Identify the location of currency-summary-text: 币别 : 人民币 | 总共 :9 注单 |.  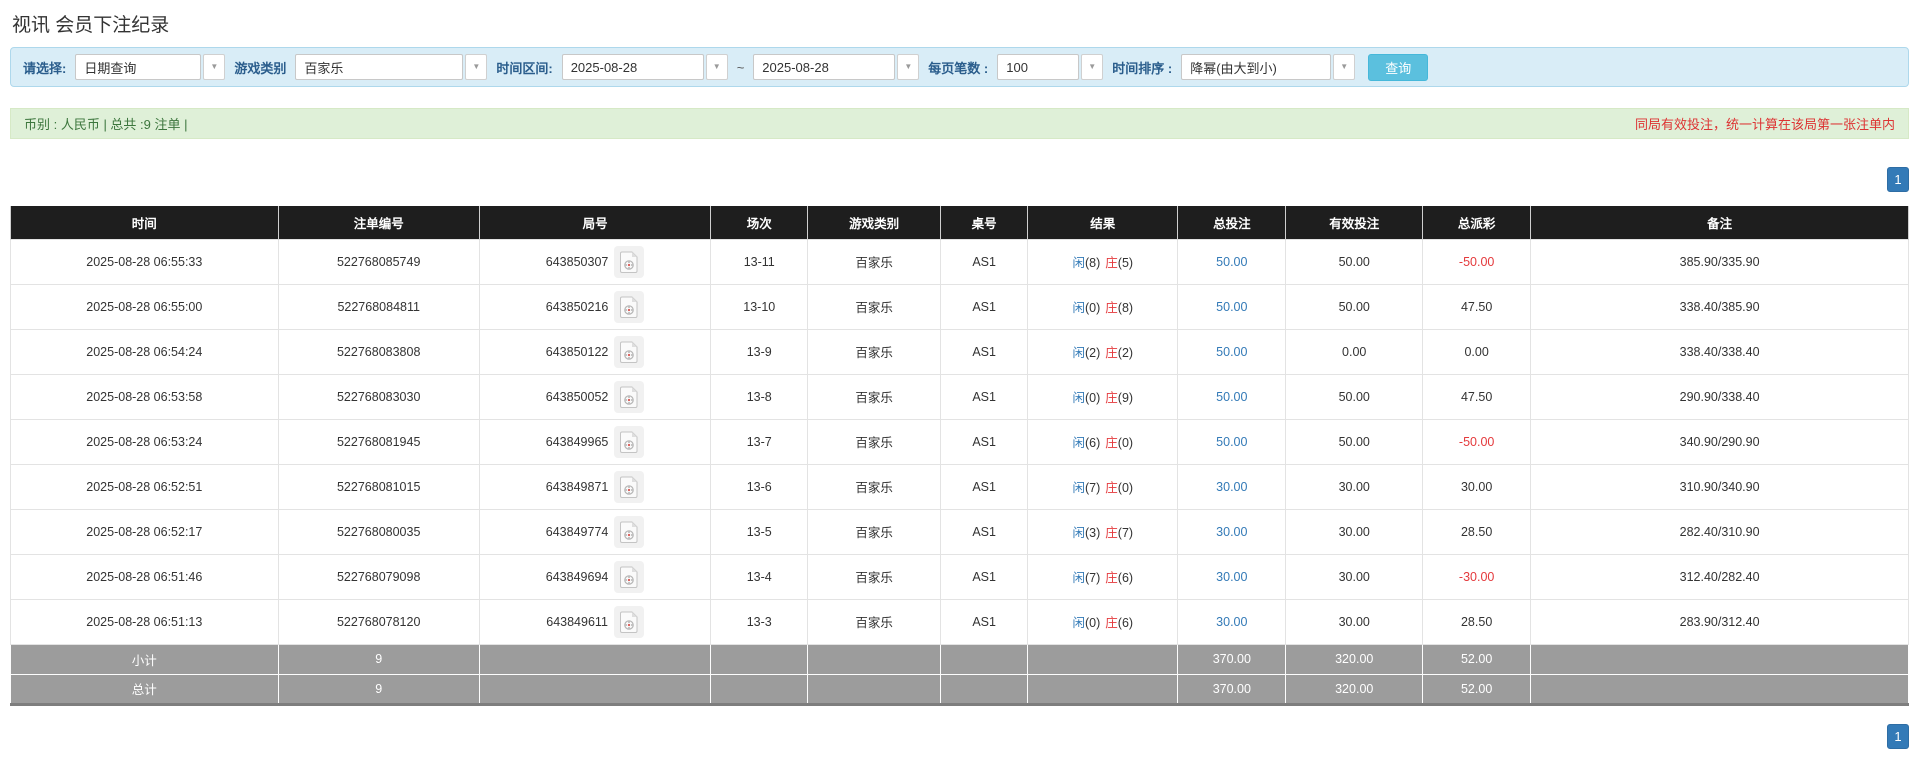
(106, 124).